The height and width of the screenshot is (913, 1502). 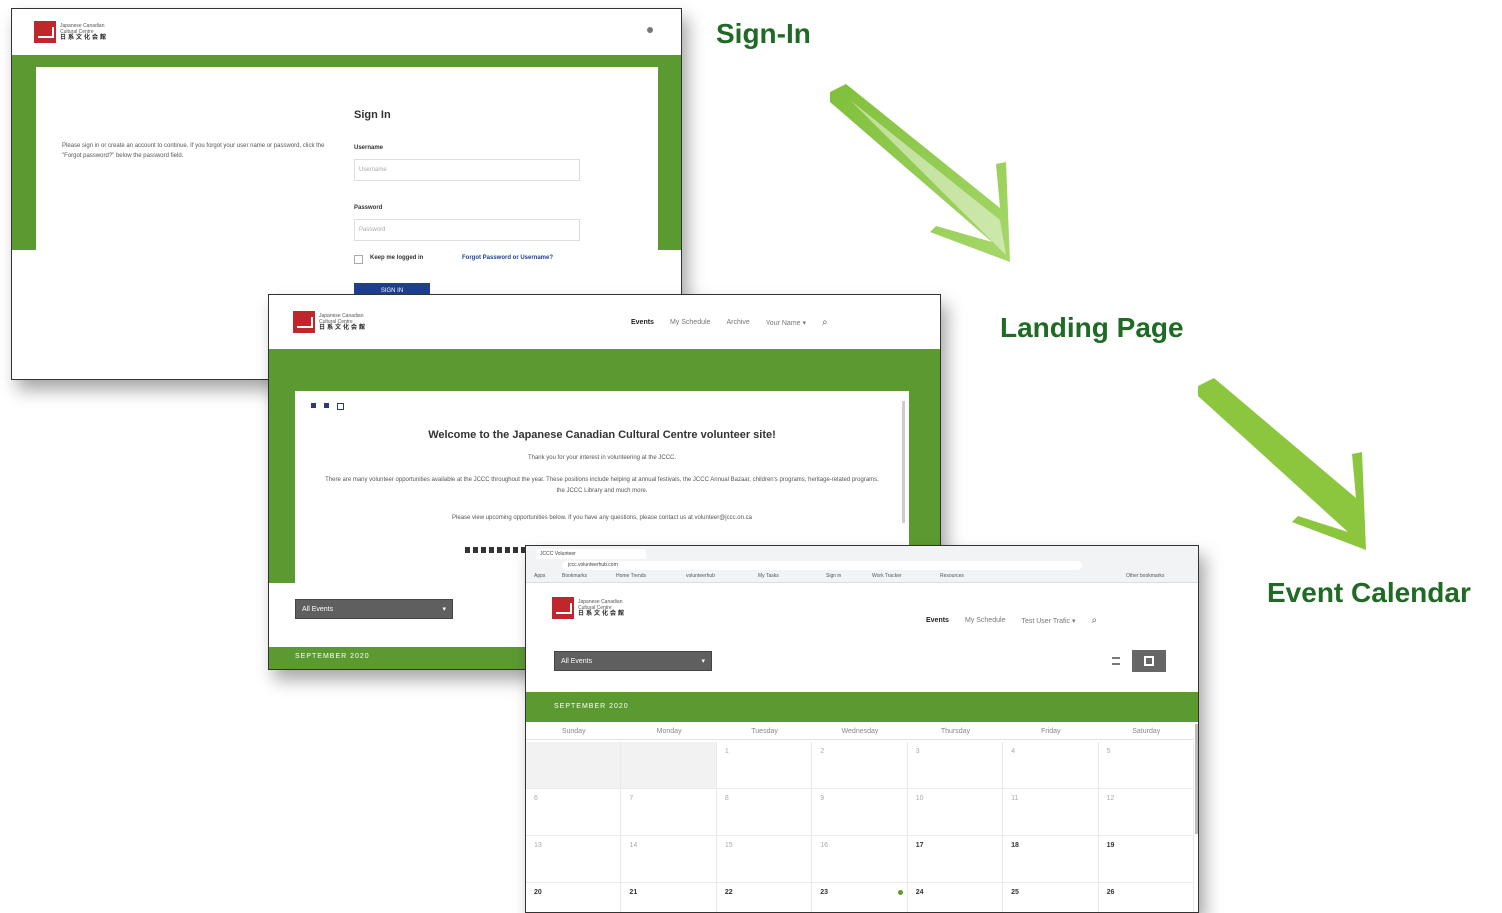 What do you see at coordinates (955, 859) in the screenshot?
I see `day-cell: 17` at bounding box center [955, 859].